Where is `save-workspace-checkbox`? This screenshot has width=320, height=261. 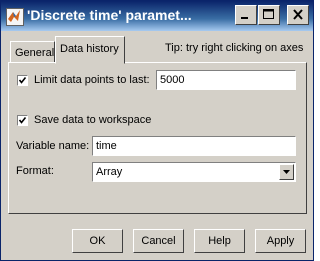
save-workspace-checkbox is located at coordinates (22, 120).